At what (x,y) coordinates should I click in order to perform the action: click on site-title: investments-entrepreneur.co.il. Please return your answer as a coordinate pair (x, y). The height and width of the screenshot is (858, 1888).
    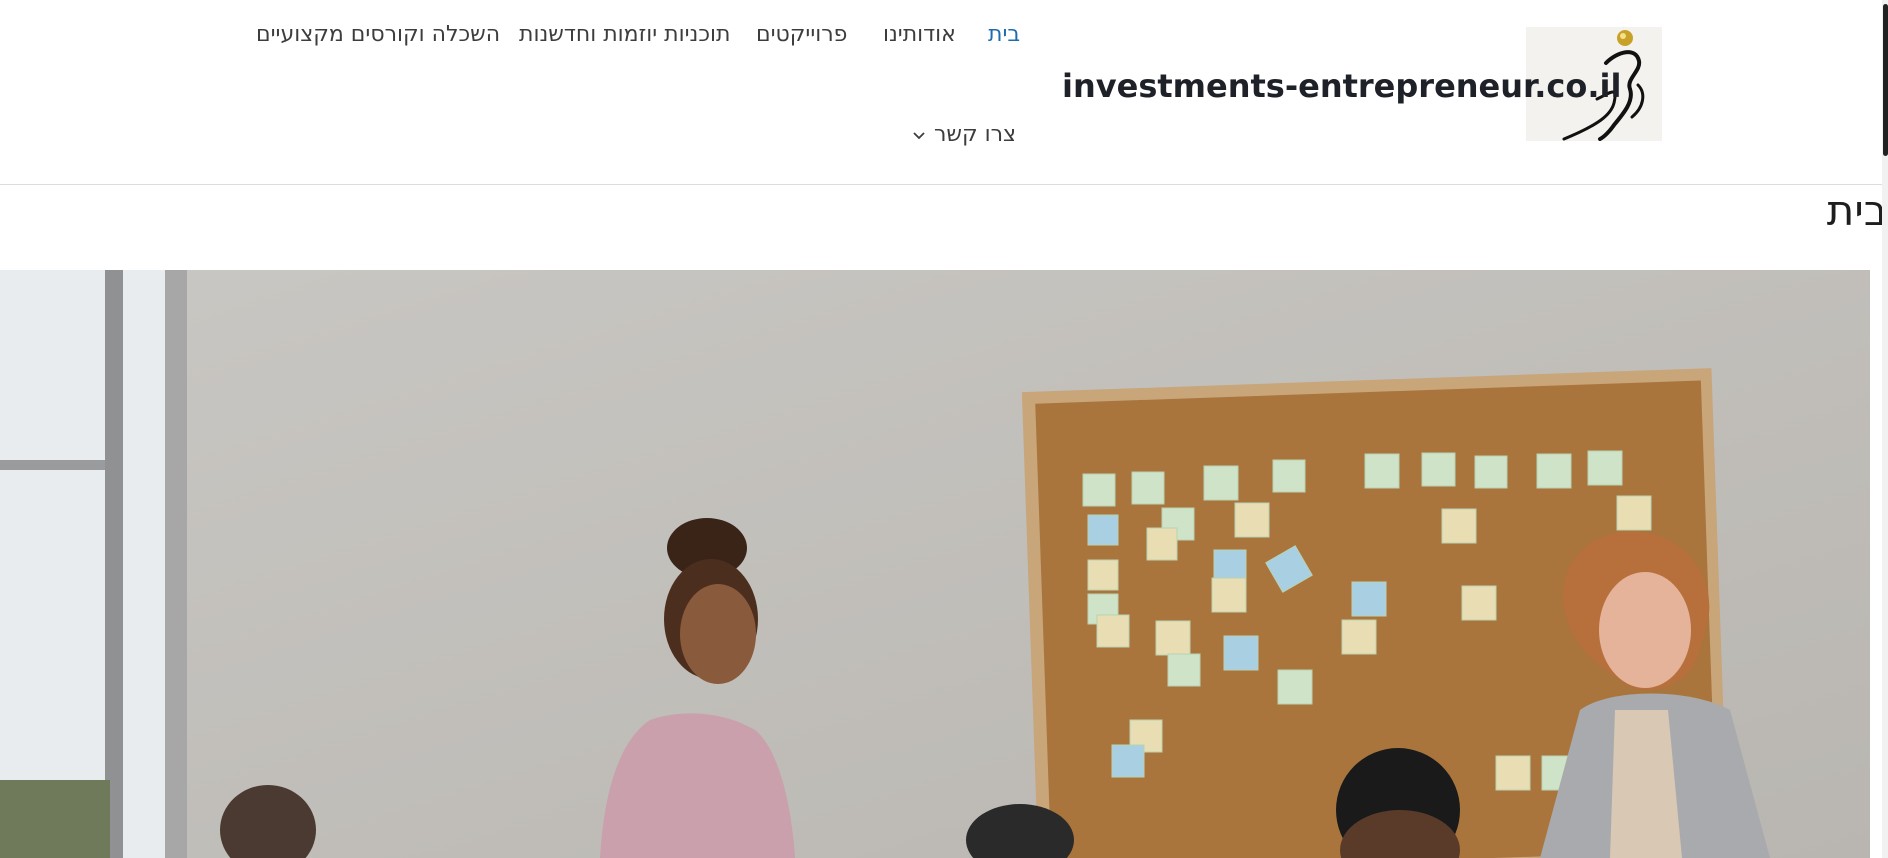
    Looking at the image, I should click on (1341, 86).